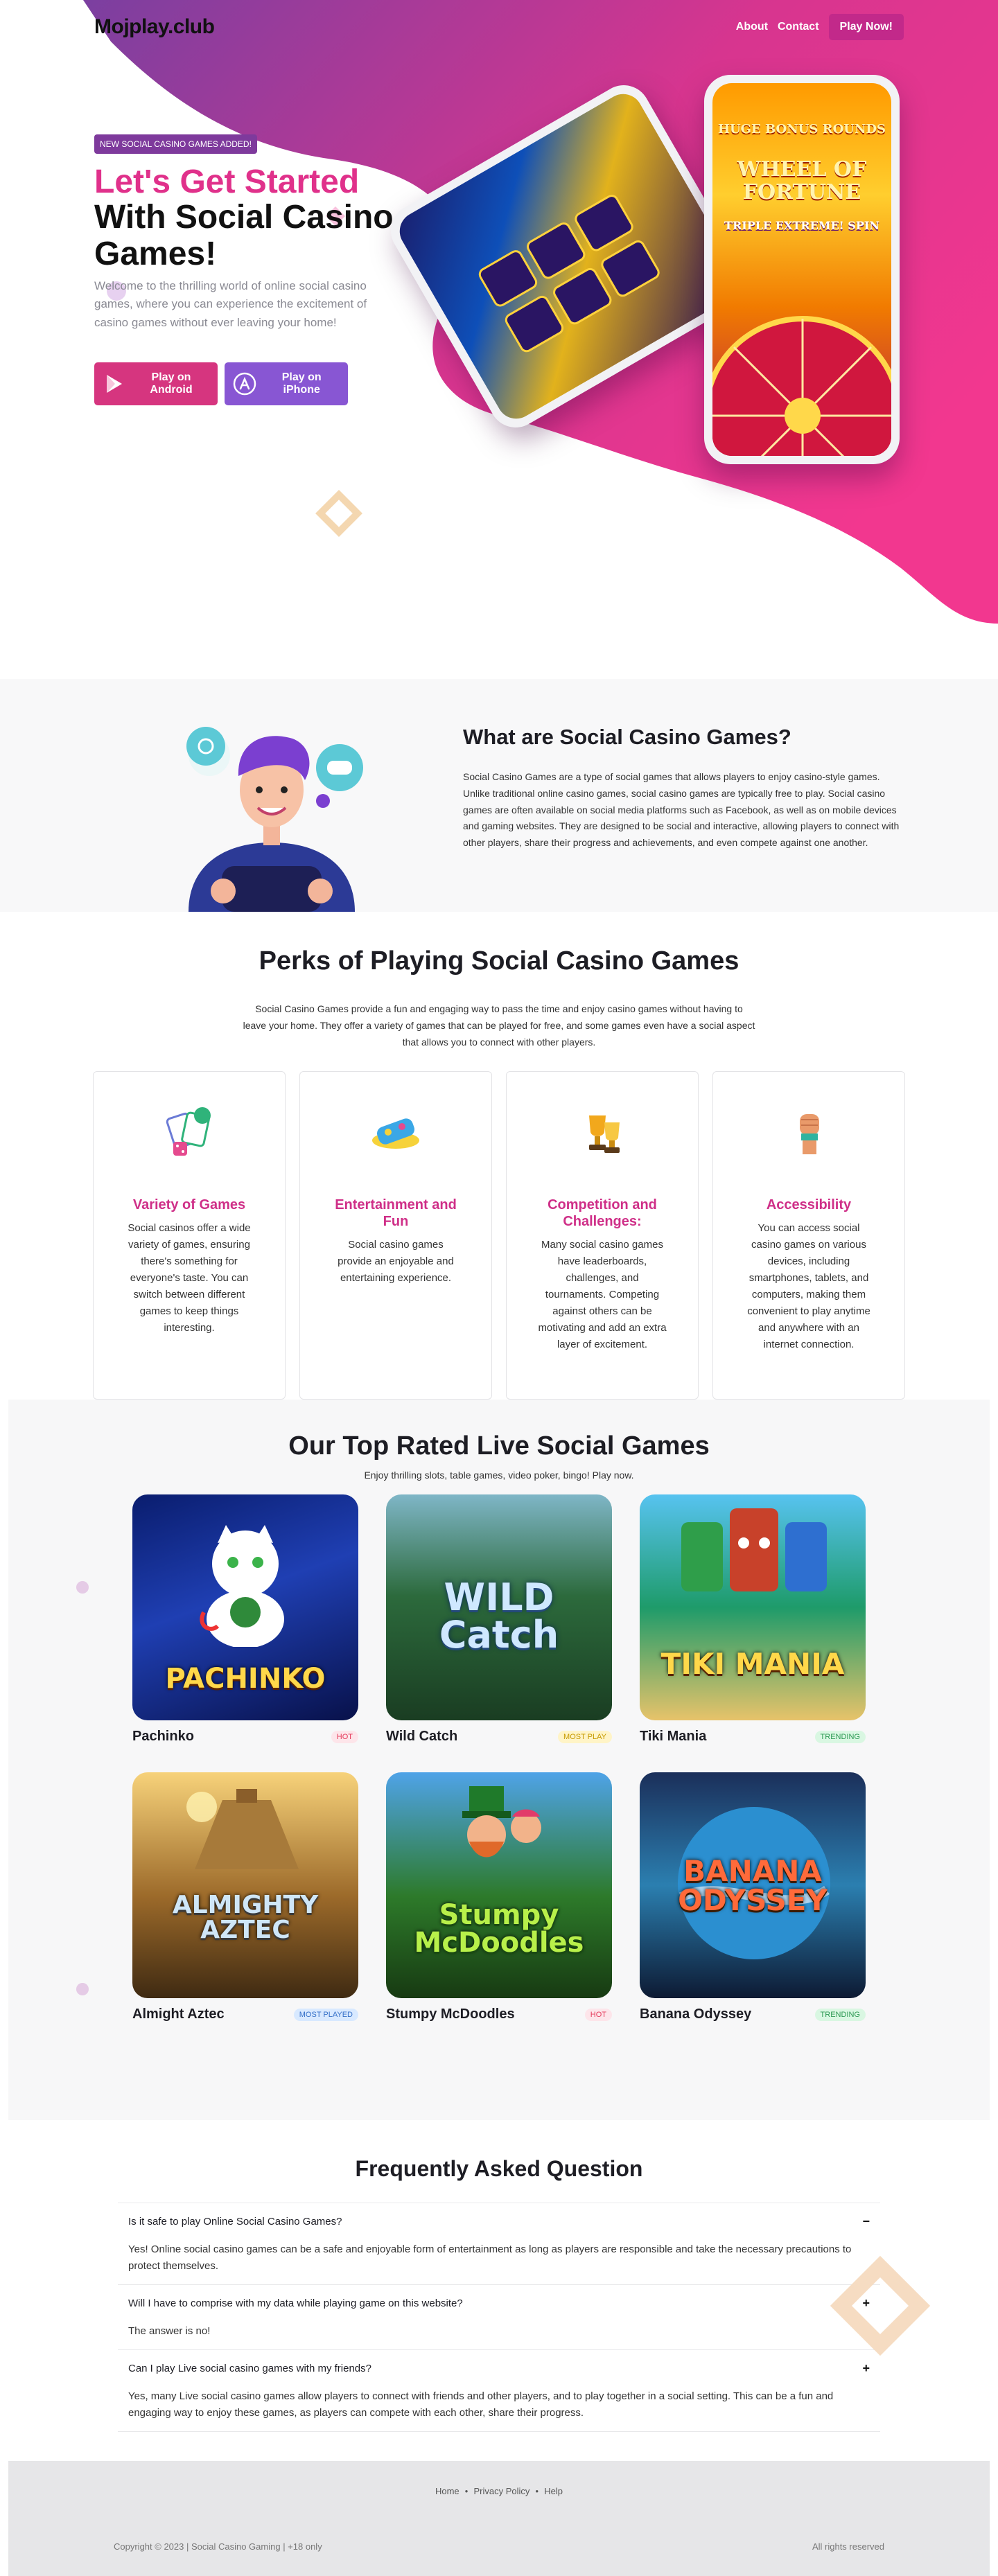  Describe the element at coordinates (499, 1886) in the screenshot. I see `game-thumbnail: Stumpy McDoodles` at that location.